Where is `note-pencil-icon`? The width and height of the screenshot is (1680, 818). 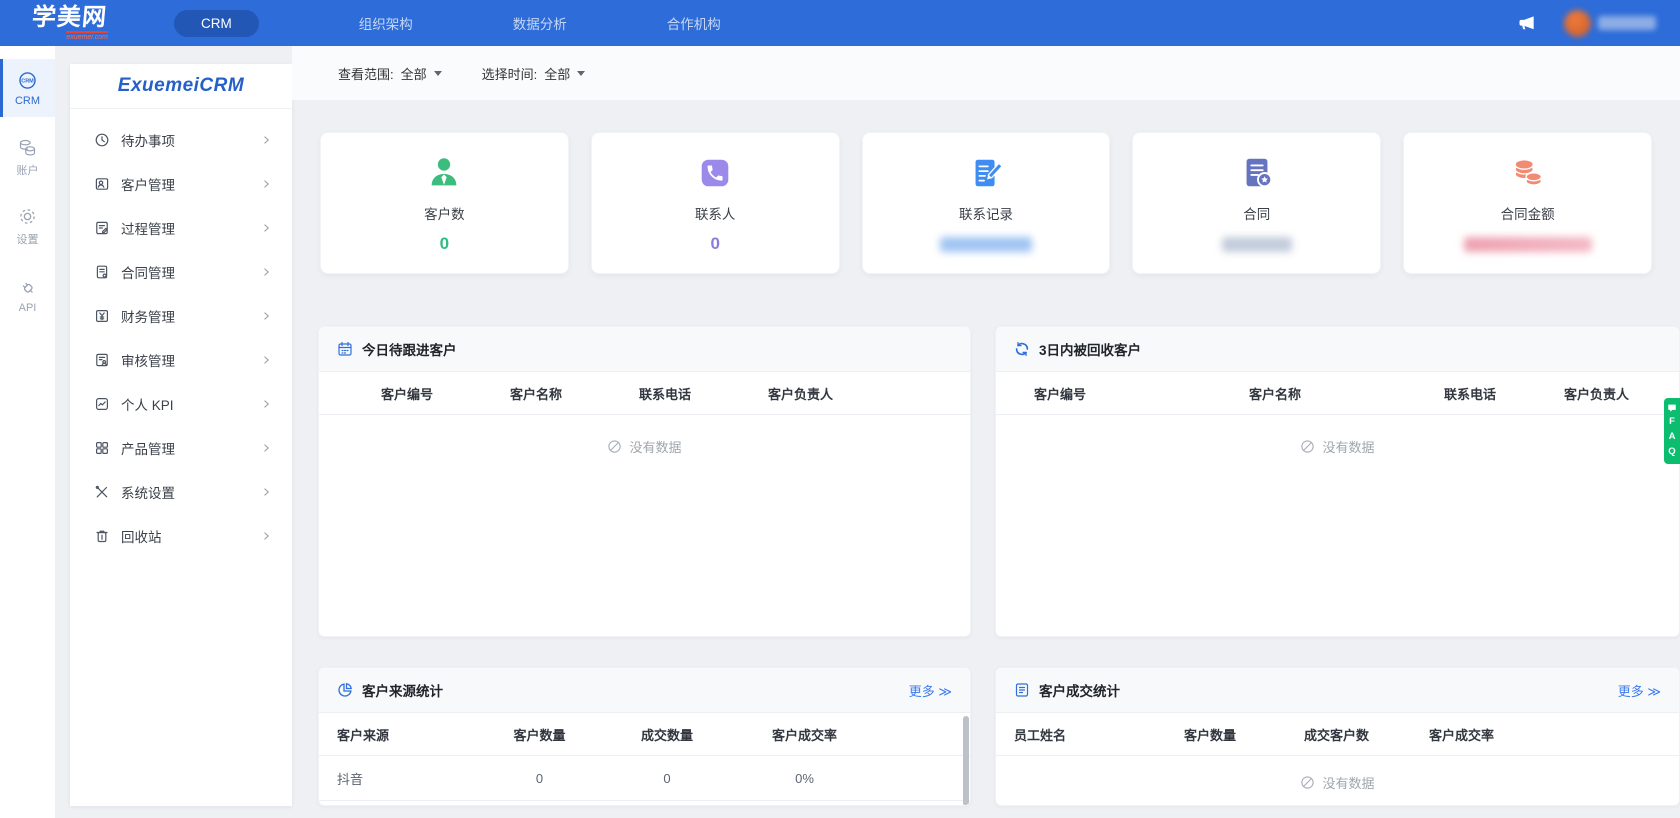 note-pencil-icon is located at coordinates (102, 228).